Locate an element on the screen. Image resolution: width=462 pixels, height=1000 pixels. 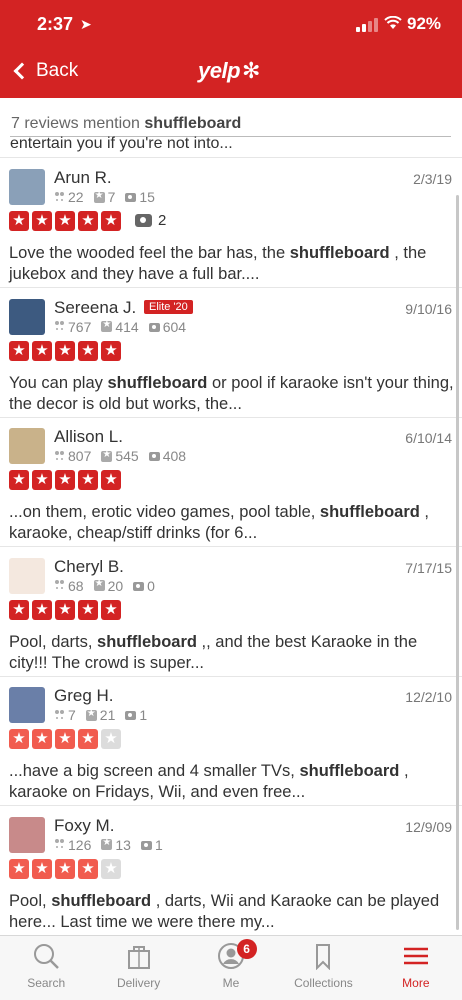
snippet-text: You can play is located at coordinates (58, 382).